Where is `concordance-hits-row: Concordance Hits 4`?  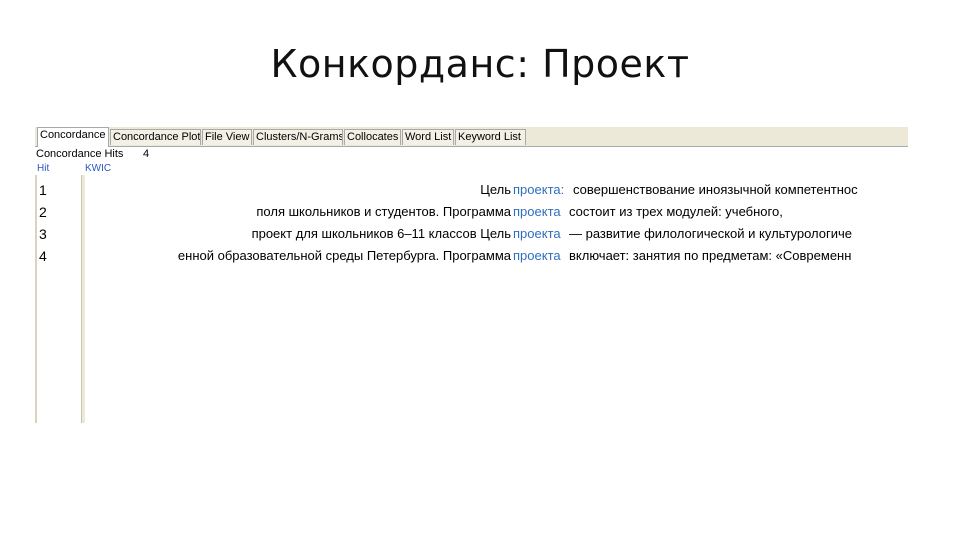
concordance-hits-row: Concordance Hits 4 is located at coordinates (471, 154).